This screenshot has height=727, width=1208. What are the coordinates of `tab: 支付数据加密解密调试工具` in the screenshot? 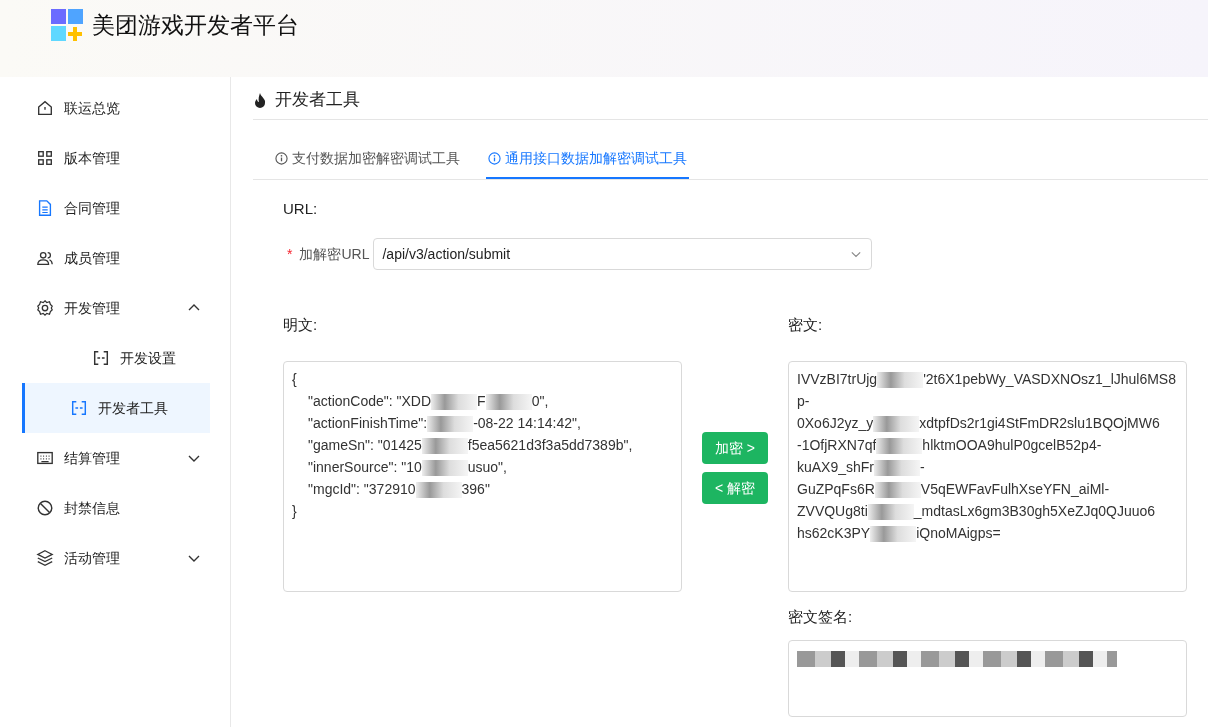 It's located at (367, 159).